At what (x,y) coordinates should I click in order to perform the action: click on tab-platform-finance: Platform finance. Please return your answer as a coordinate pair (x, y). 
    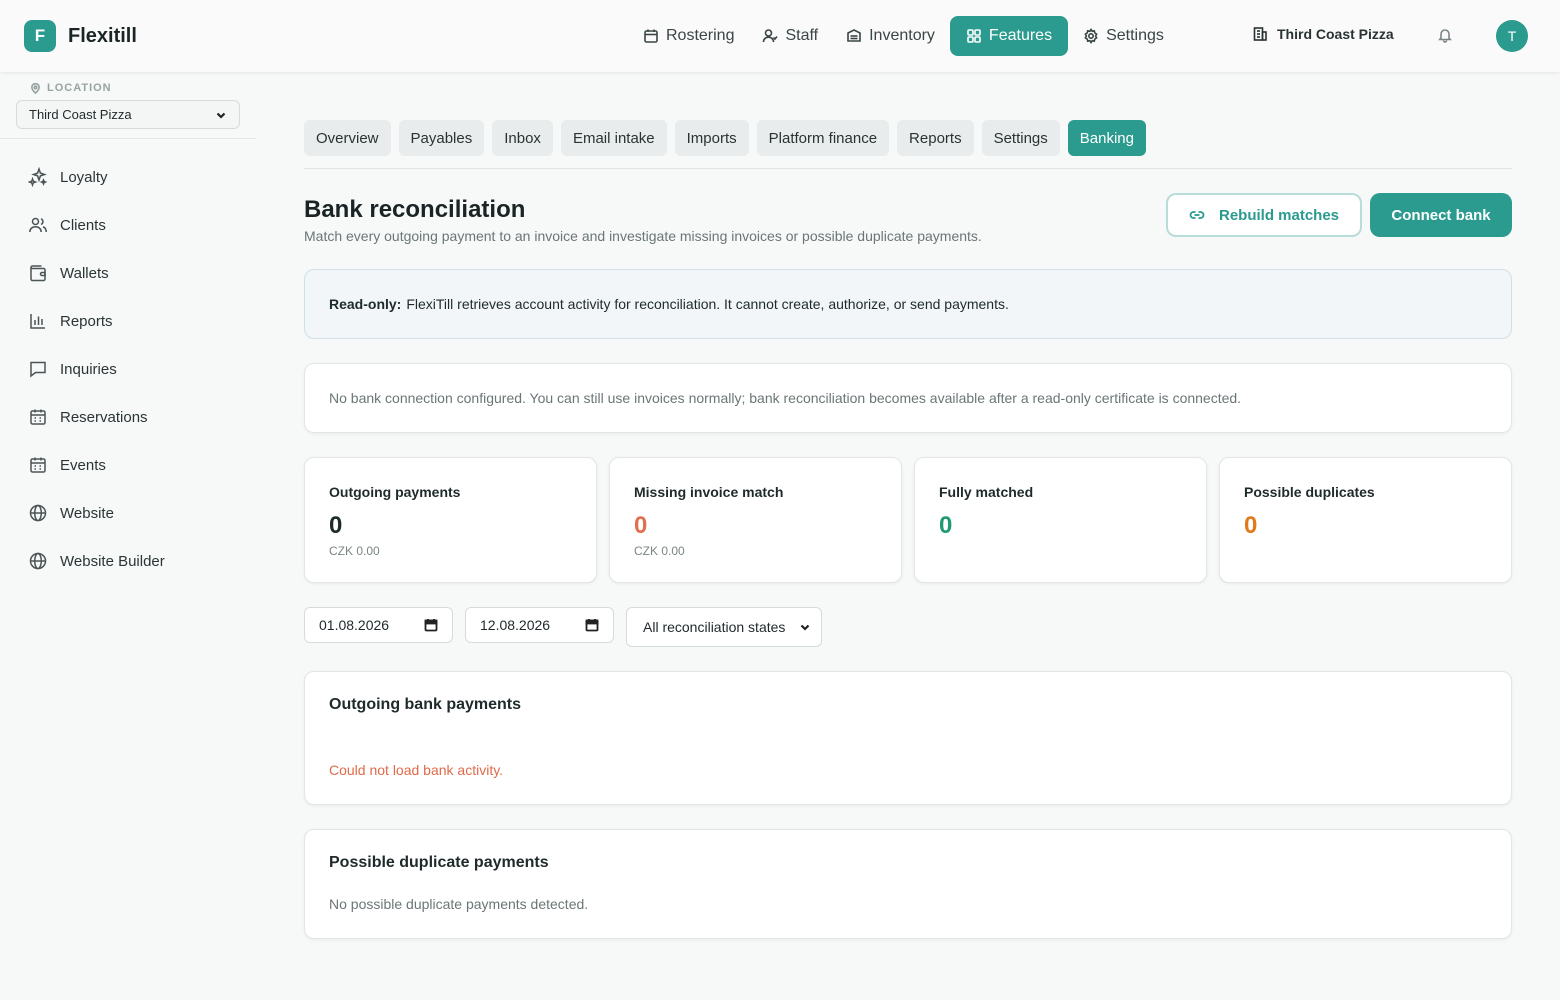
    Looking at the image, I should click on (823, 138).